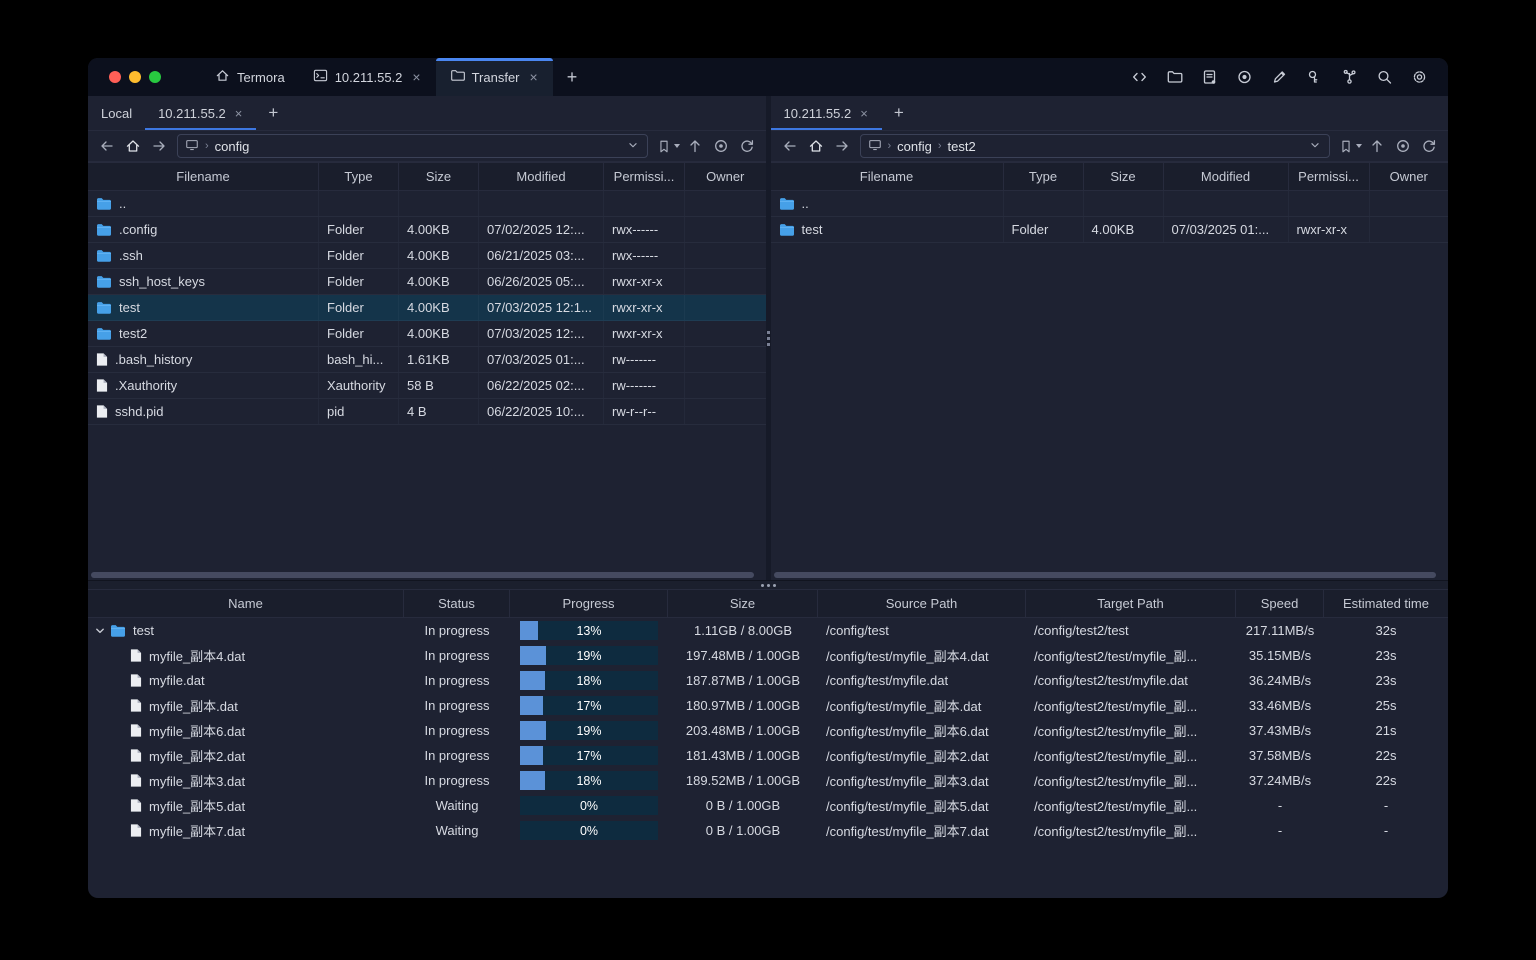 Image resolution: width=1536 pixels, height=960 pixels. I want to click on search-icon, so click(1384, 77).